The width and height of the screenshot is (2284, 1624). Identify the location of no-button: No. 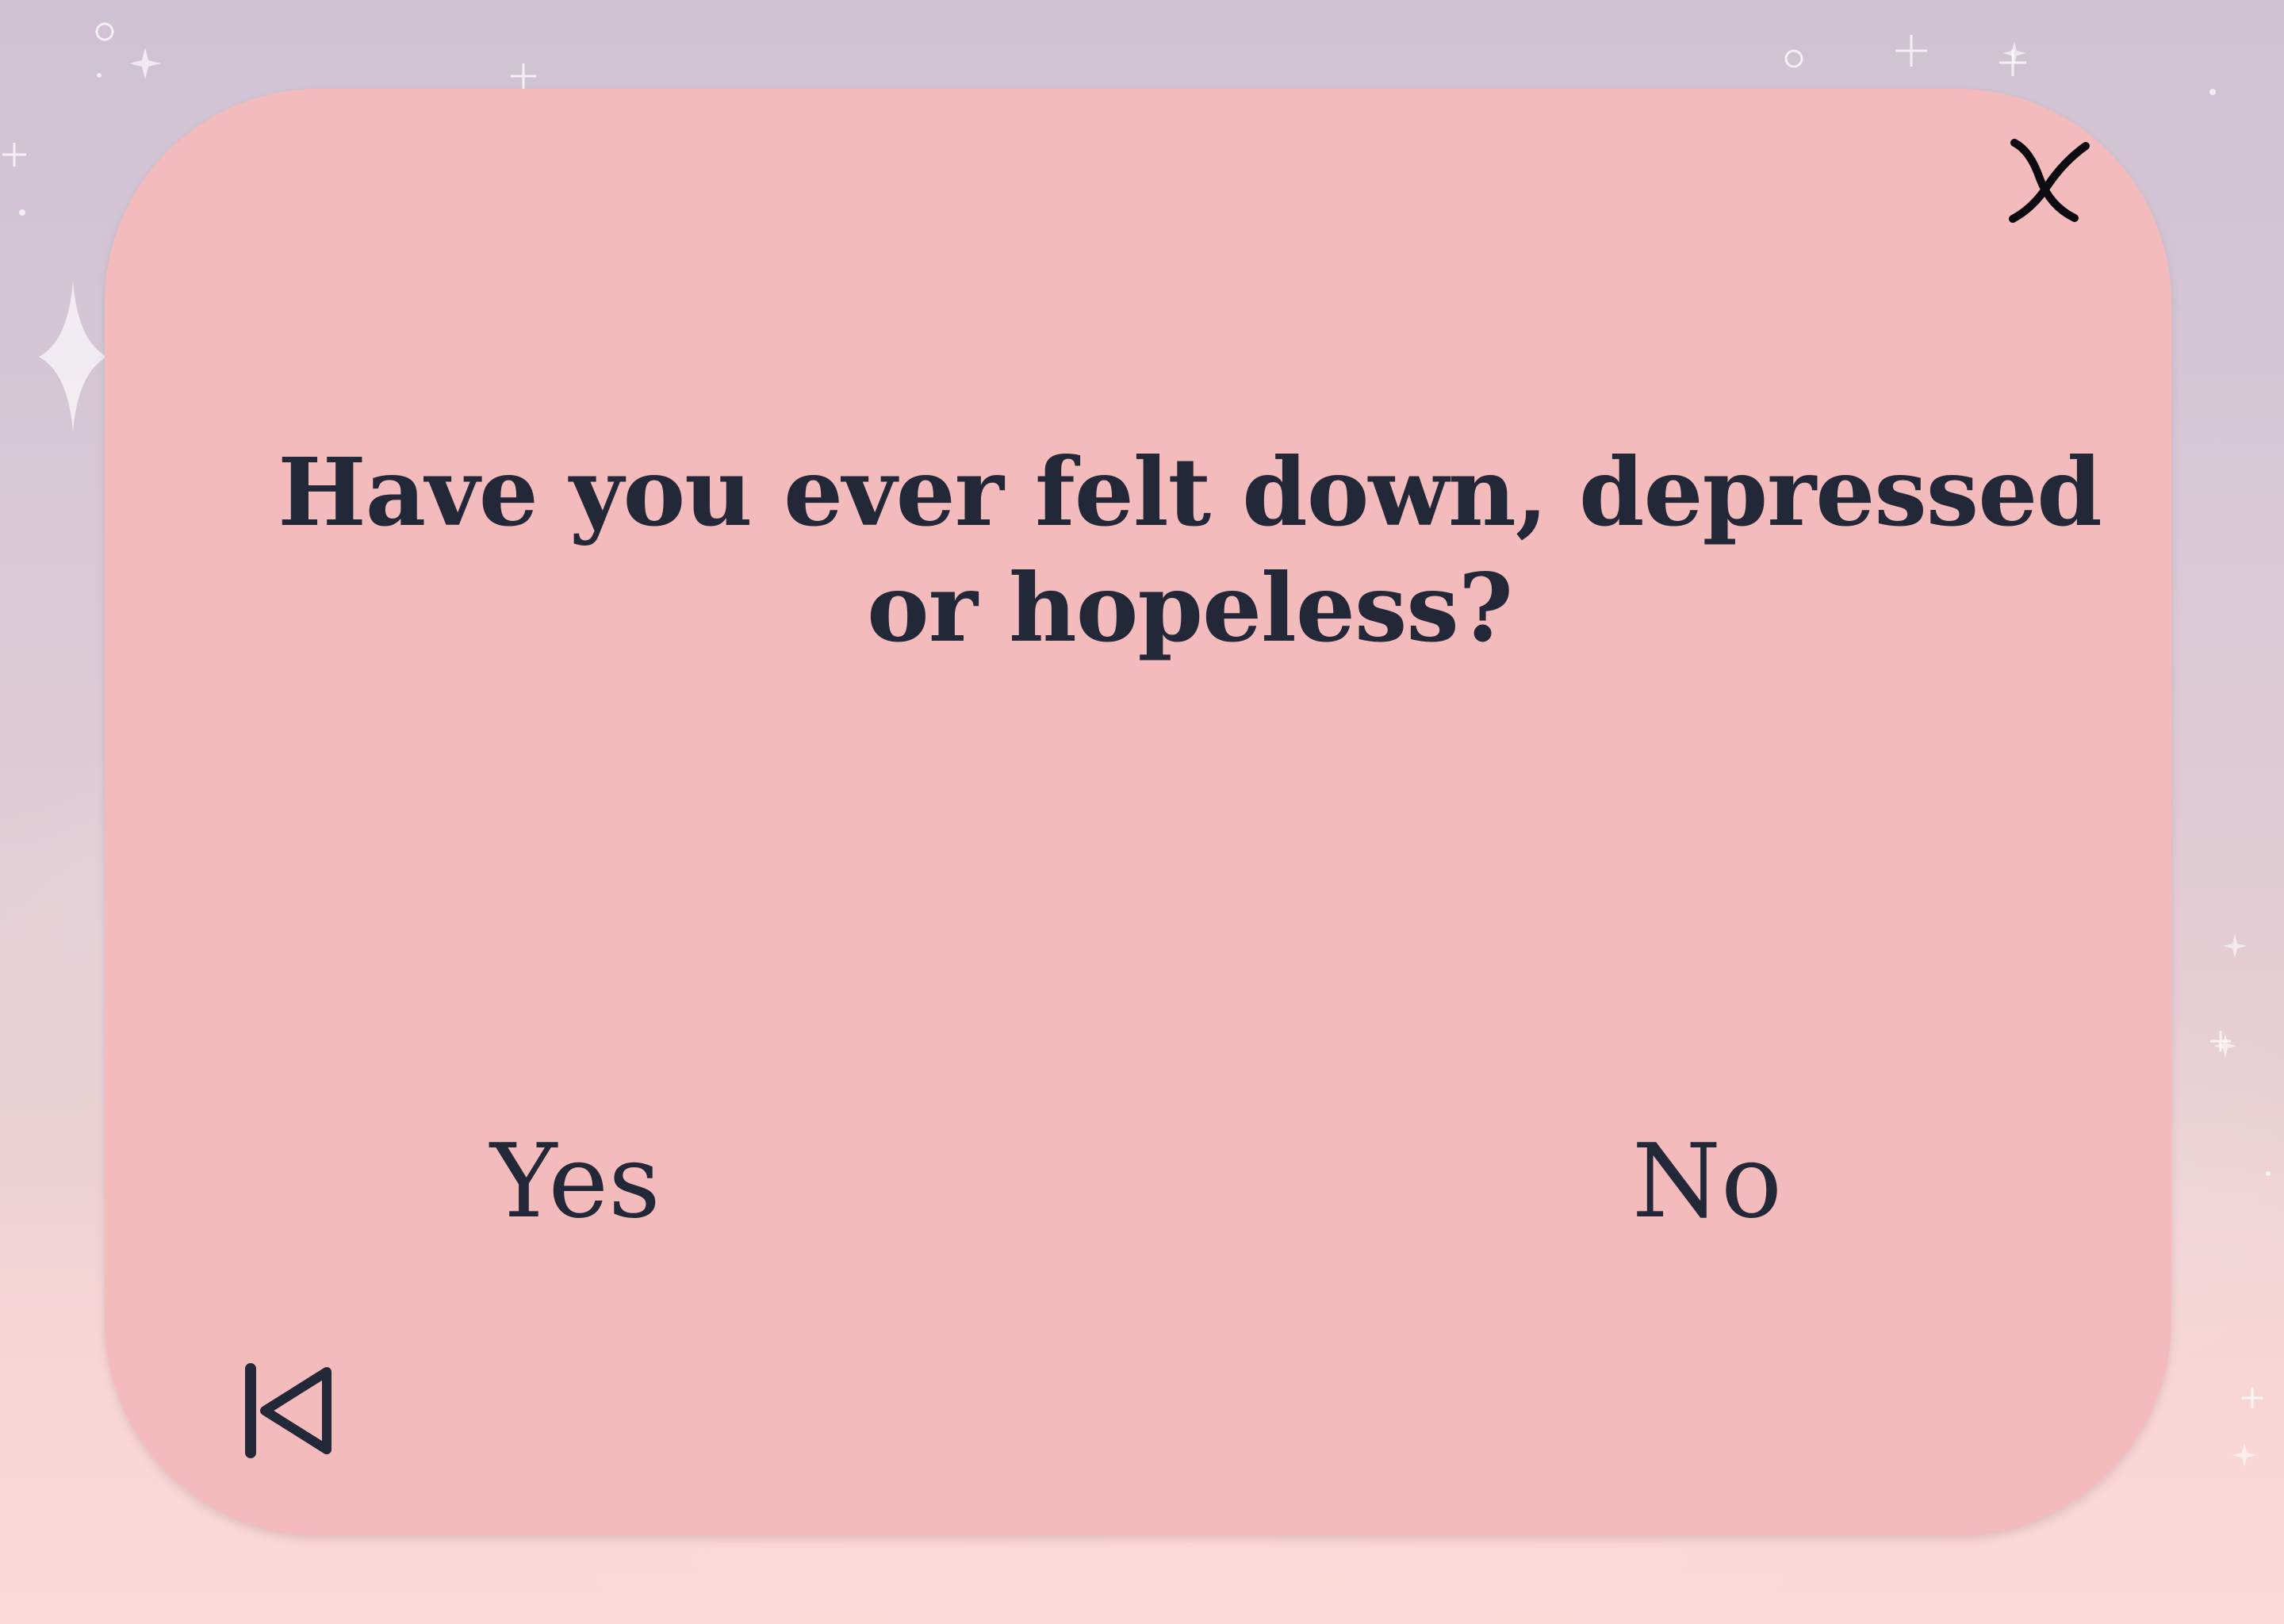
(1707, 1182).